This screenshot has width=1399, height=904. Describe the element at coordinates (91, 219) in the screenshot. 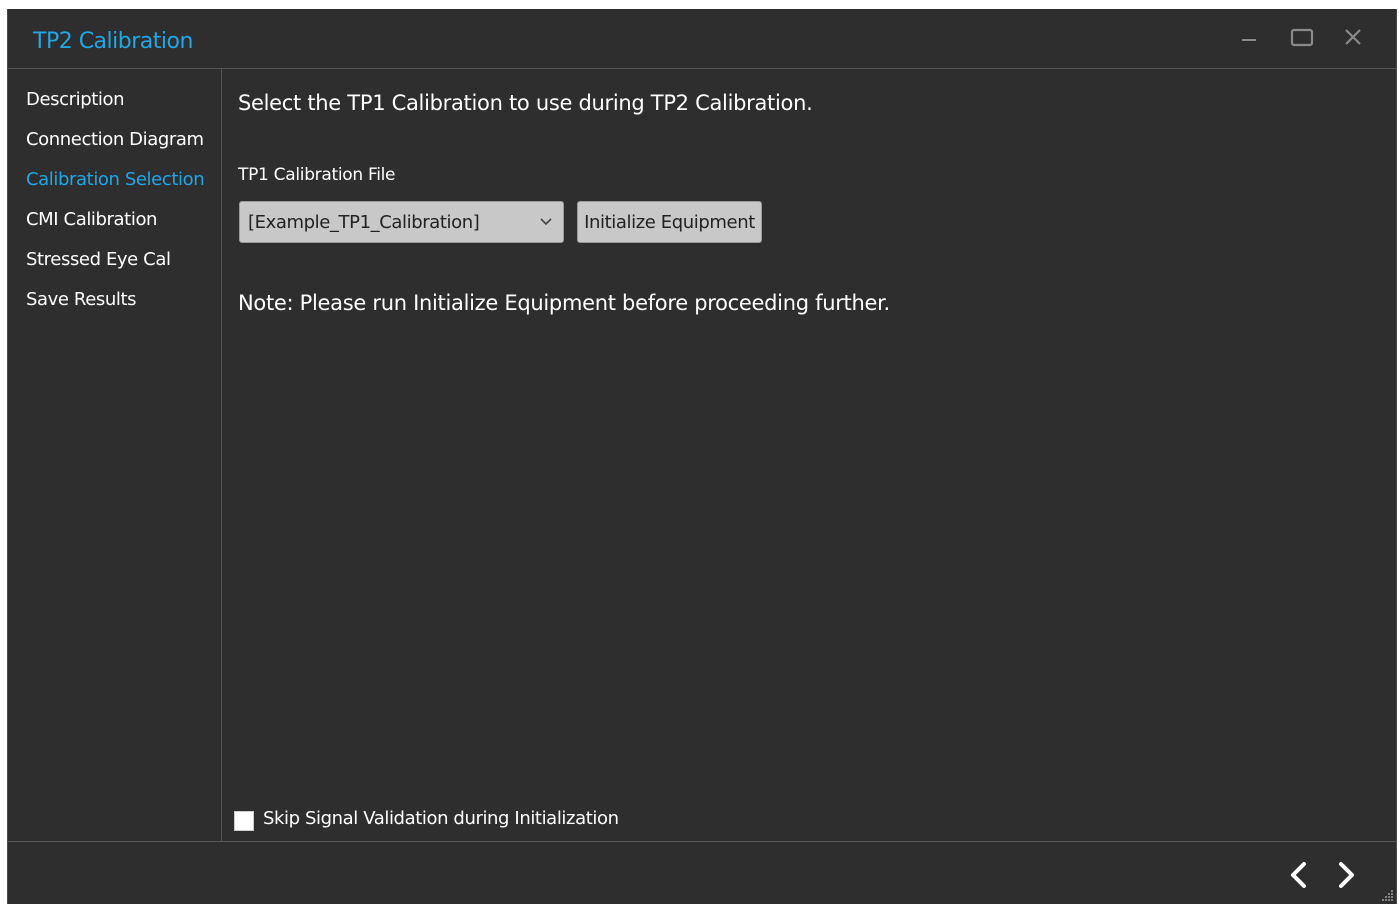

I see `sidebar-item-cmi-calibration: CMI Calibration` at that location.